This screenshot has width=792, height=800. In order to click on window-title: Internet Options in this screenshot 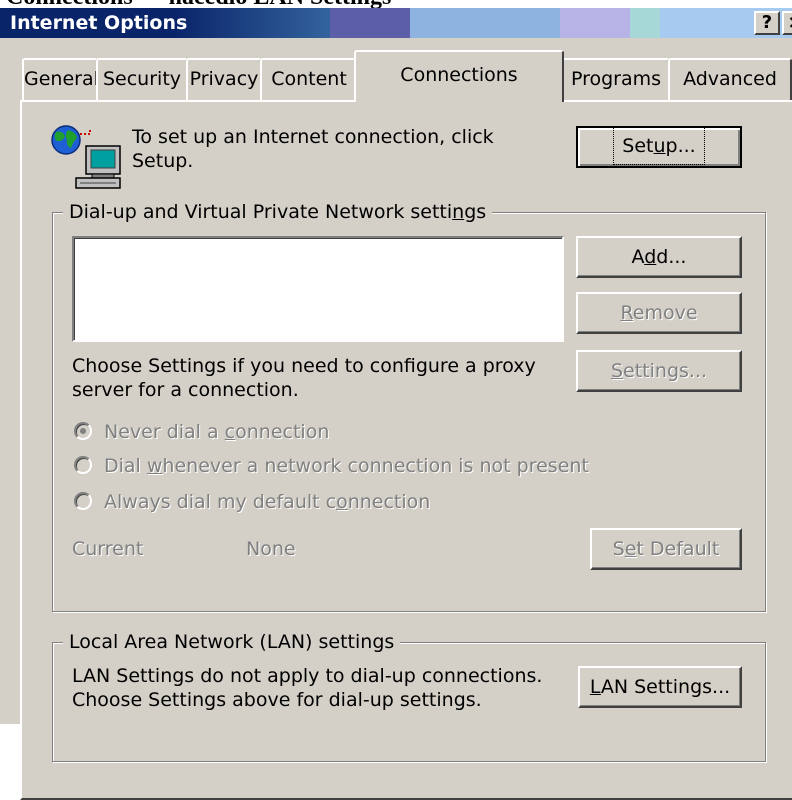, I will do `click(99, 23)`.